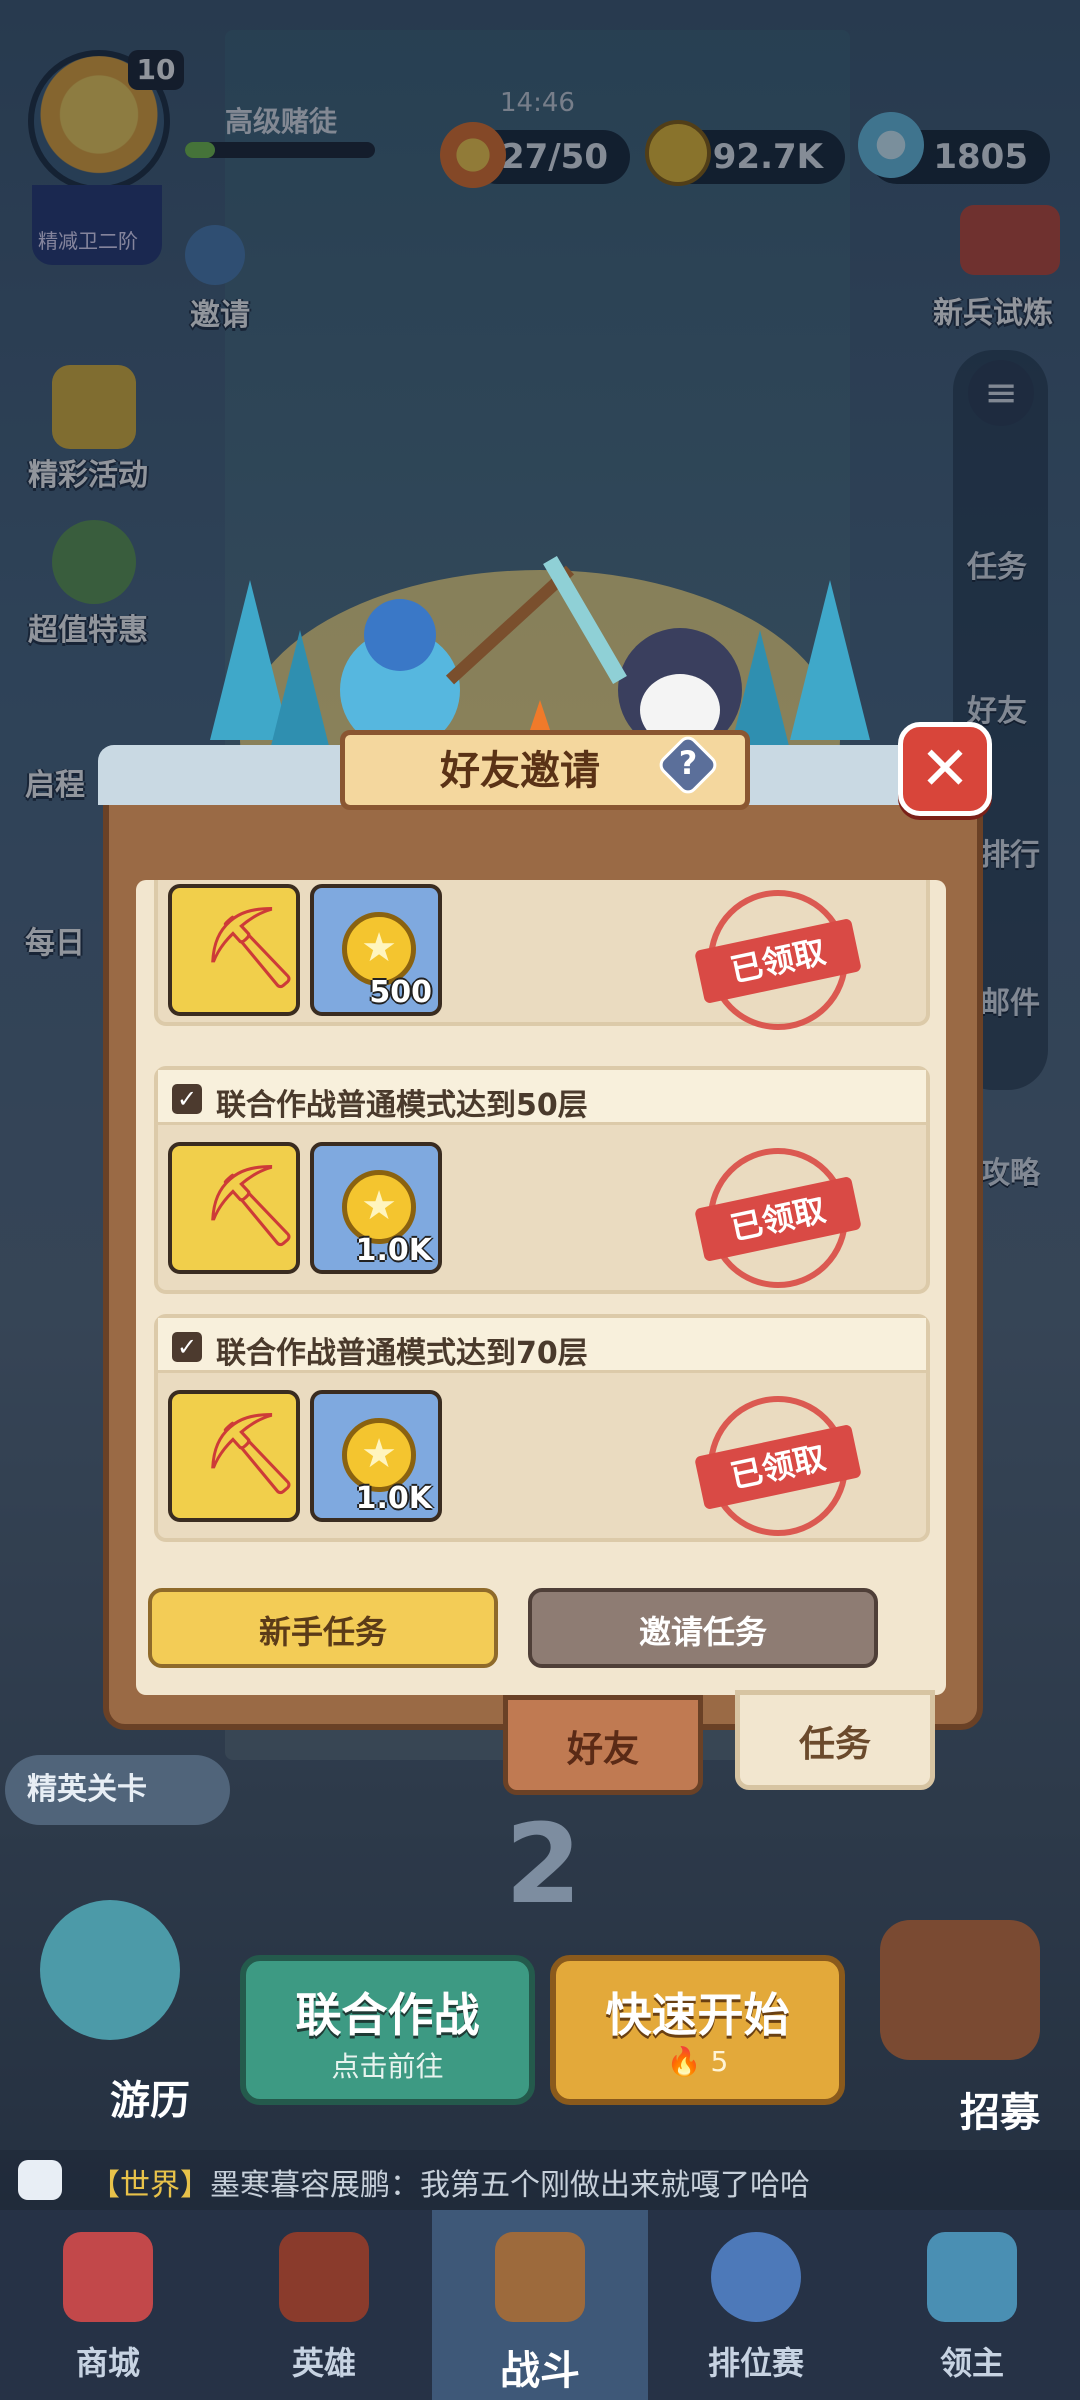  What do you see at coordinates (40, 2180) in the screenshot?
I see `chat-bubble-icon` at bounding box center [40, 2180].